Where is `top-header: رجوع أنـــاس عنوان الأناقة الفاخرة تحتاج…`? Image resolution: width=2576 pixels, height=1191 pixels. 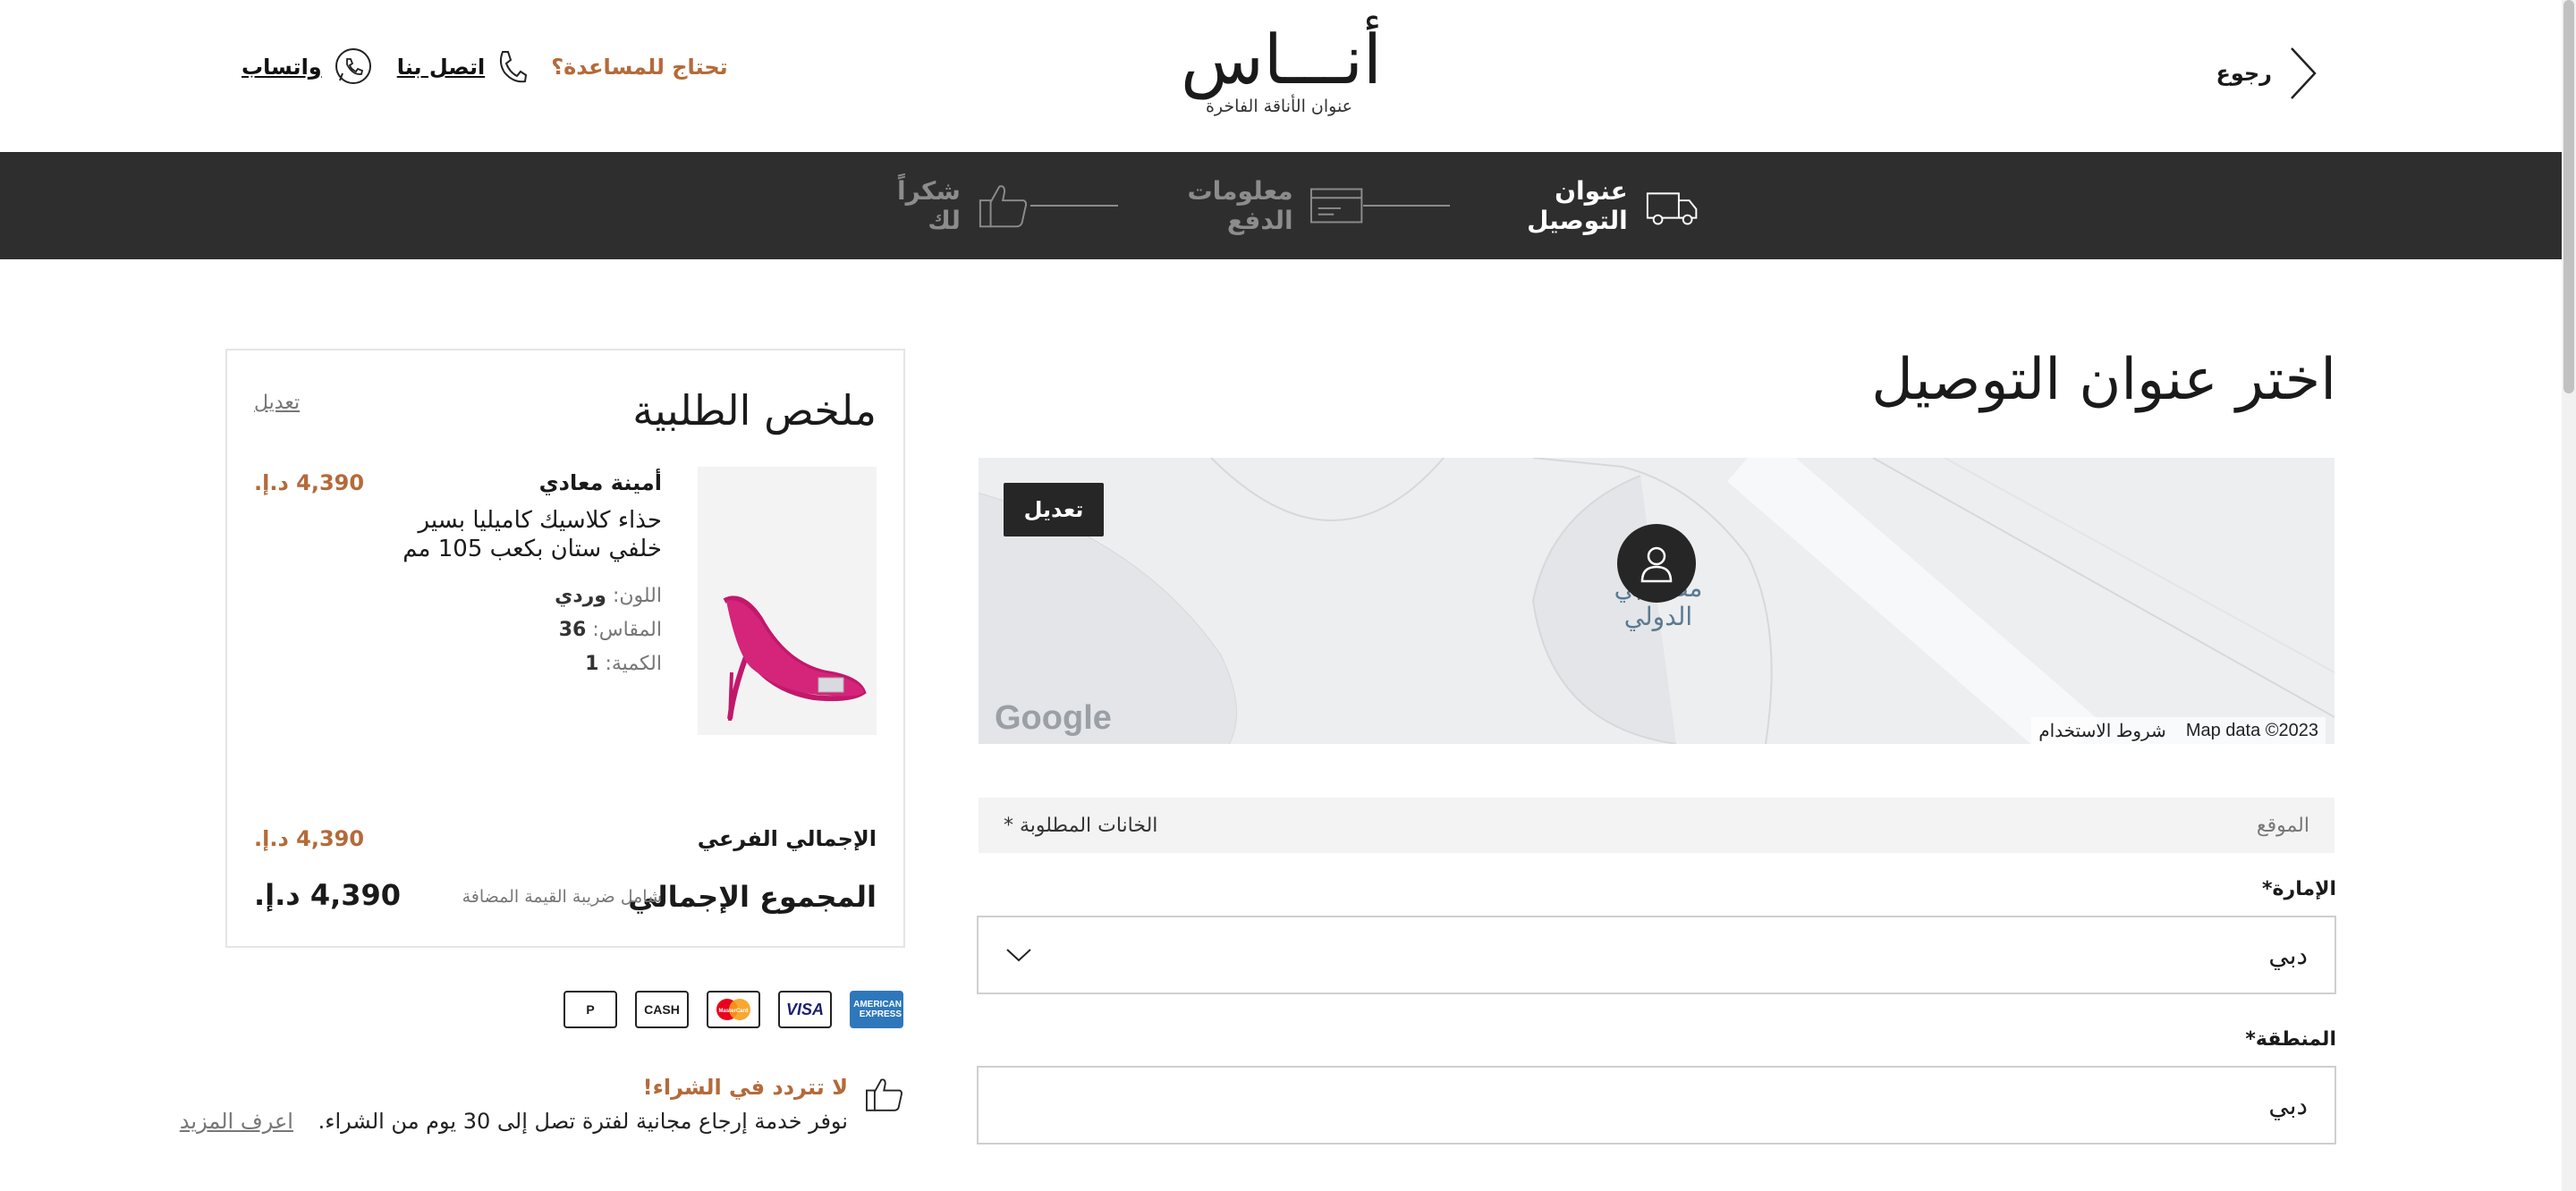 top-header: رجوع أنـــاس عنوان الأناقة الفاخرة تحتاج… is located at coordinates (1281, 76).